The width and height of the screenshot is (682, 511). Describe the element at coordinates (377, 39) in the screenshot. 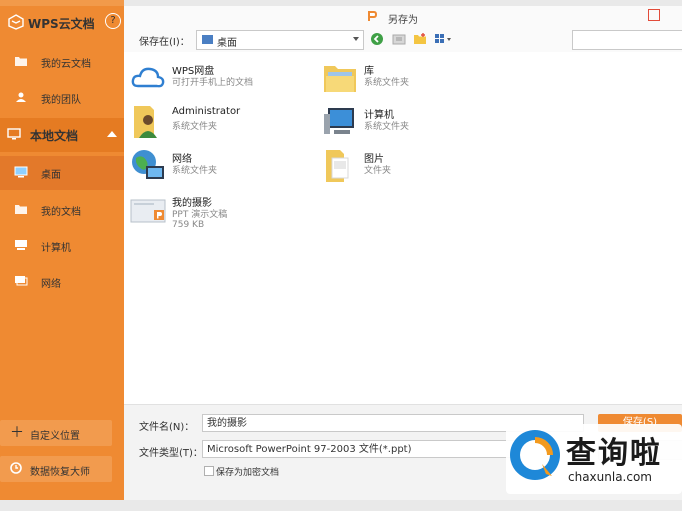

I see `back-icon` at that location.